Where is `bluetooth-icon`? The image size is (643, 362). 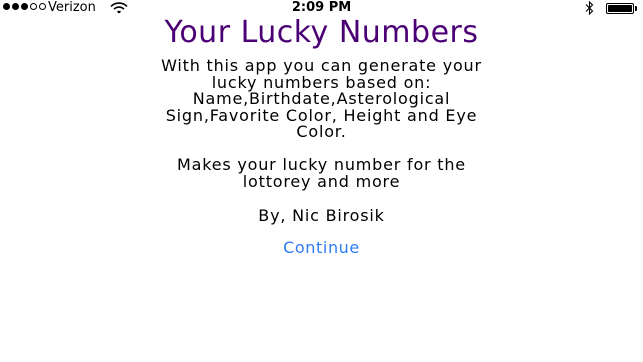
bluetooth-icon is located at coordinates (589, 8).